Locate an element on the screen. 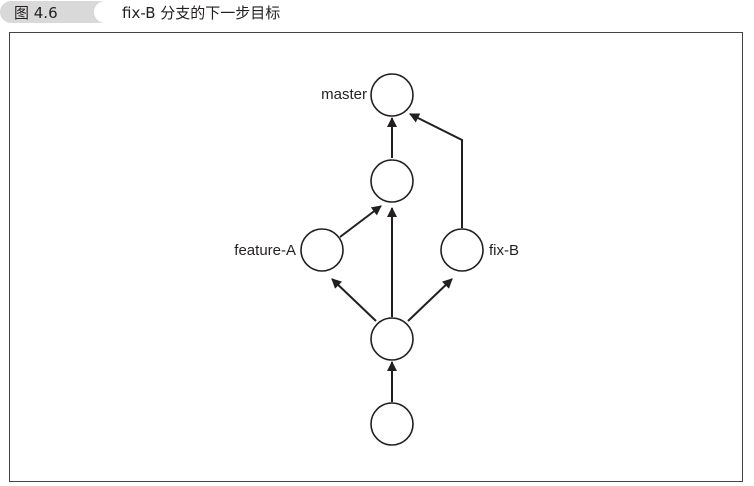  commit-node-merge is located at coordinates (392, 181).